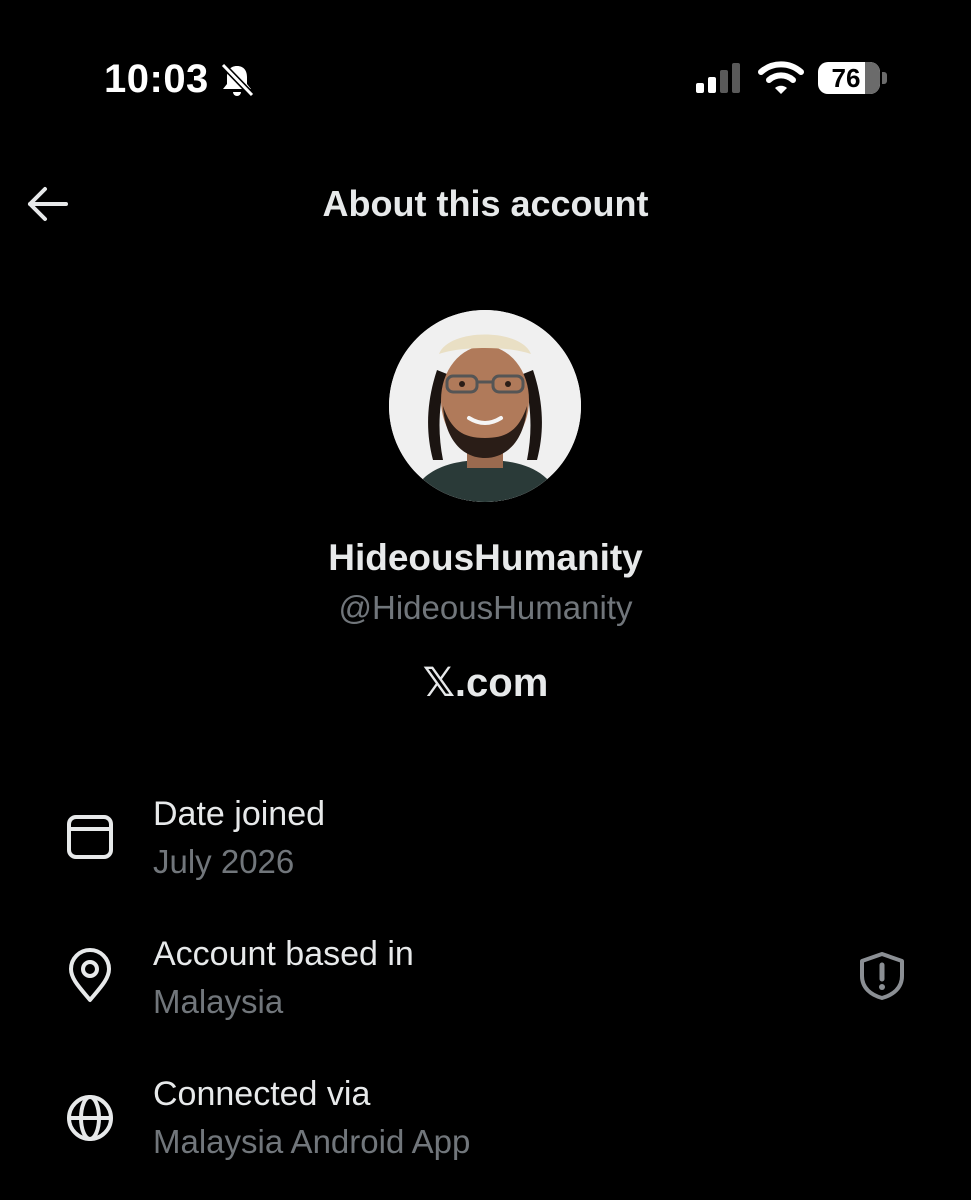 The image size is (971, 1200). What do you see at coordinates (283, 954) in the screenshot?
I see `detail-label: Account based in` at bounding box center [283, 954].